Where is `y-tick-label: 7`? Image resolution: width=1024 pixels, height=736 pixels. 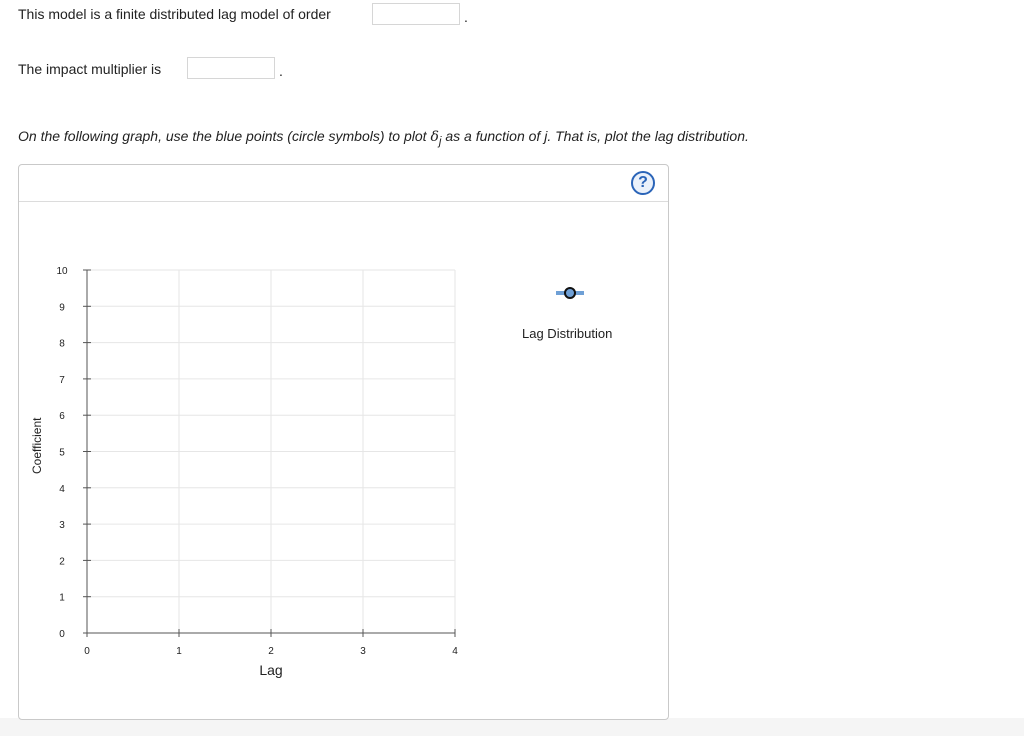
y-tick-label: 7 is located at coordinates (62, 380).